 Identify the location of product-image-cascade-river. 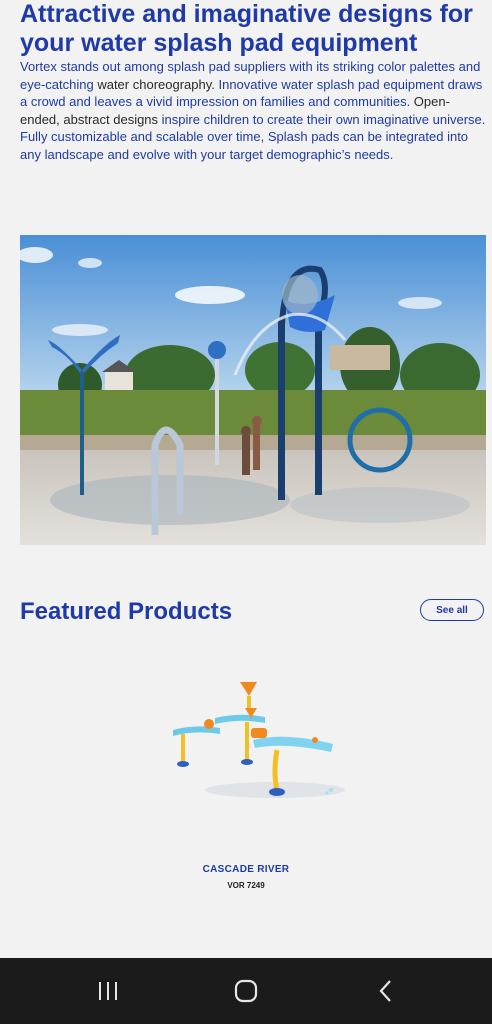
(257, 739).